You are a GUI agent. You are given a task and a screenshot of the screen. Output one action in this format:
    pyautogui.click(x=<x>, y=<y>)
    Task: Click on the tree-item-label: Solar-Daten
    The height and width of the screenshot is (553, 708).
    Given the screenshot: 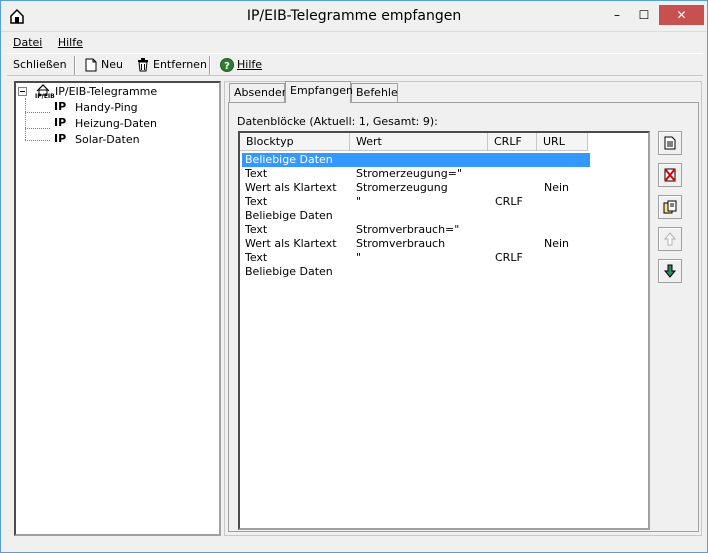 What is the action you would take?
    pyautogui.click(x=107, y=139)
    